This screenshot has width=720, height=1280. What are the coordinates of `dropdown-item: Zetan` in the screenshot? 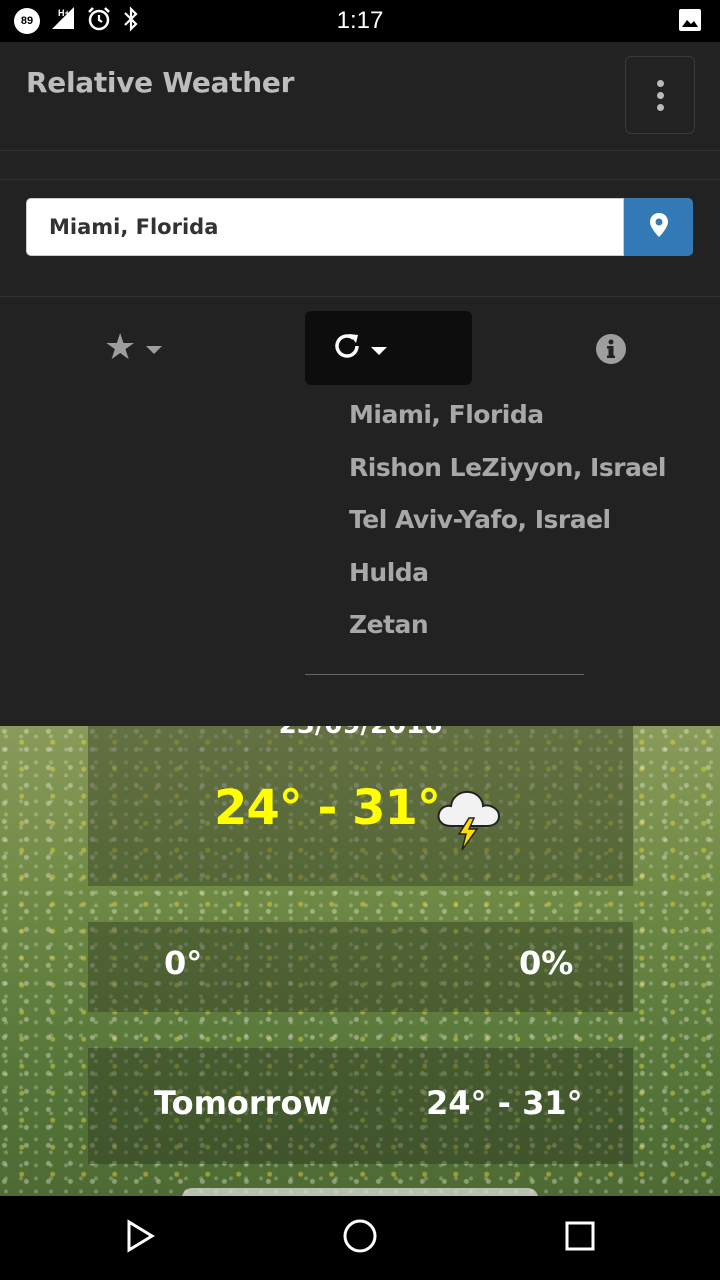 It's located at (445, 625).